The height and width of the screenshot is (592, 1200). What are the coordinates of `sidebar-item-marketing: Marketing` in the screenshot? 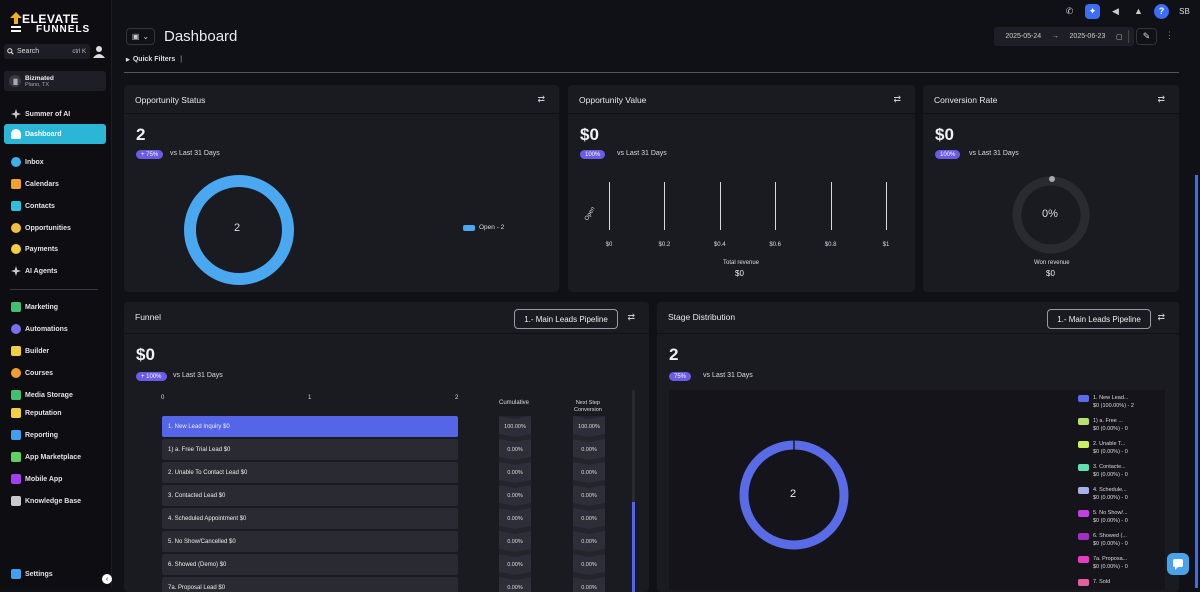 It's located at (55, 307).